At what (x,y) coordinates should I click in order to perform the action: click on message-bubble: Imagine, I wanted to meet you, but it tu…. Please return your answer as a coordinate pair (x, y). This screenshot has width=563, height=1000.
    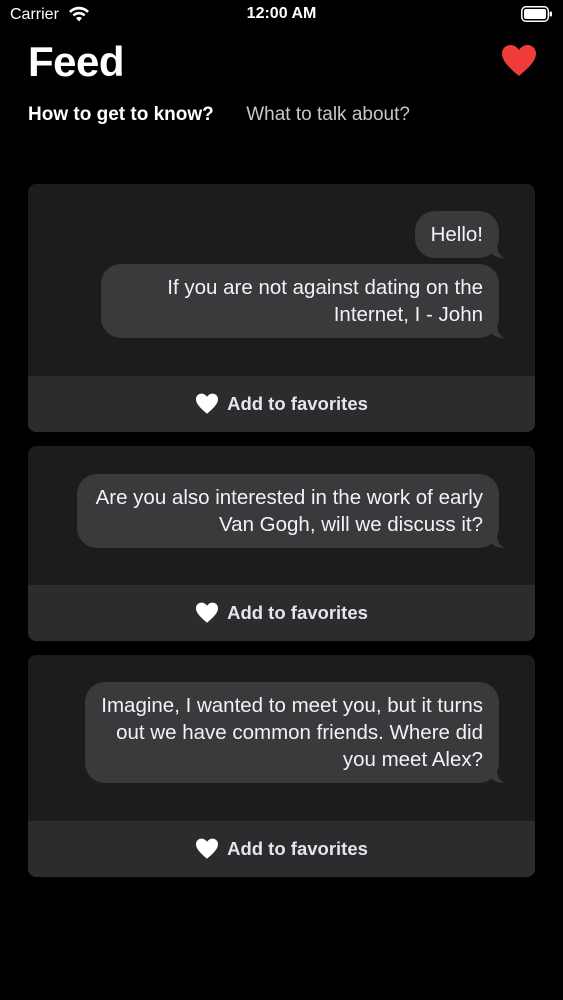
    Looking at the image, I should click on (295, 732).